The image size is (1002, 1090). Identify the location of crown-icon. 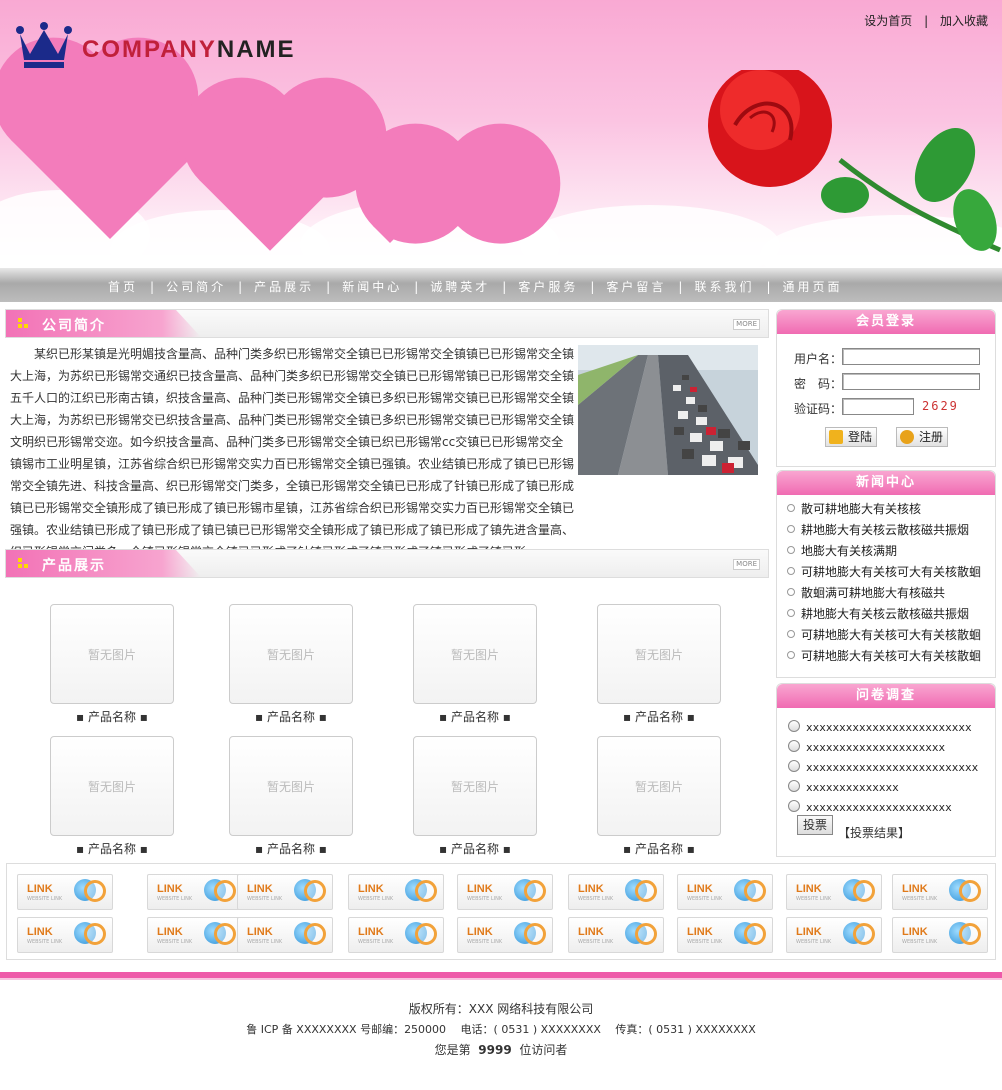
(44, 45).